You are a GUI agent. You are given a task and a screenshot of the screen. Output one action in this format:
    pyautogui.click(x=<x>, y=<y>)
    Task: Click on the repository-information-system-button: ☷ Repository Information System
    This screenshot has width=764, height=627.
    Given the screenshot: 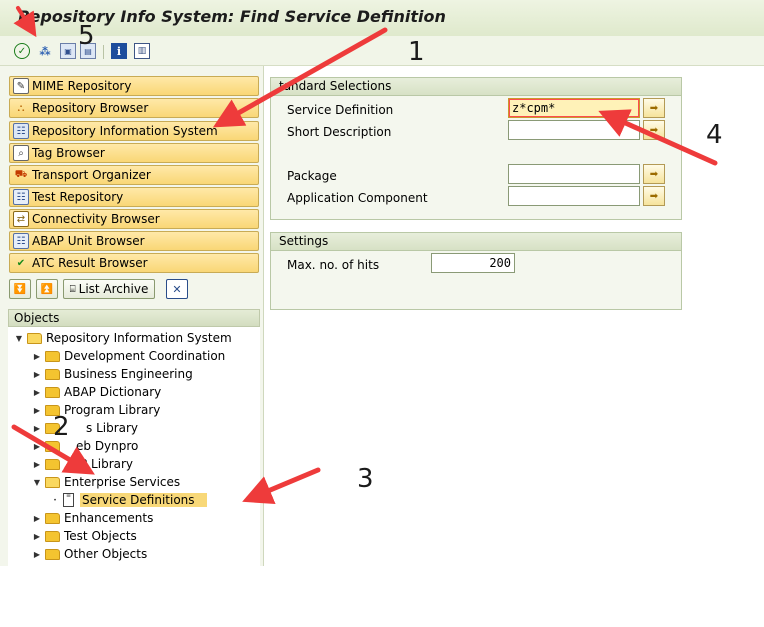 What is the action you would take?
    pyautogui.click(x=134, y=131)
    